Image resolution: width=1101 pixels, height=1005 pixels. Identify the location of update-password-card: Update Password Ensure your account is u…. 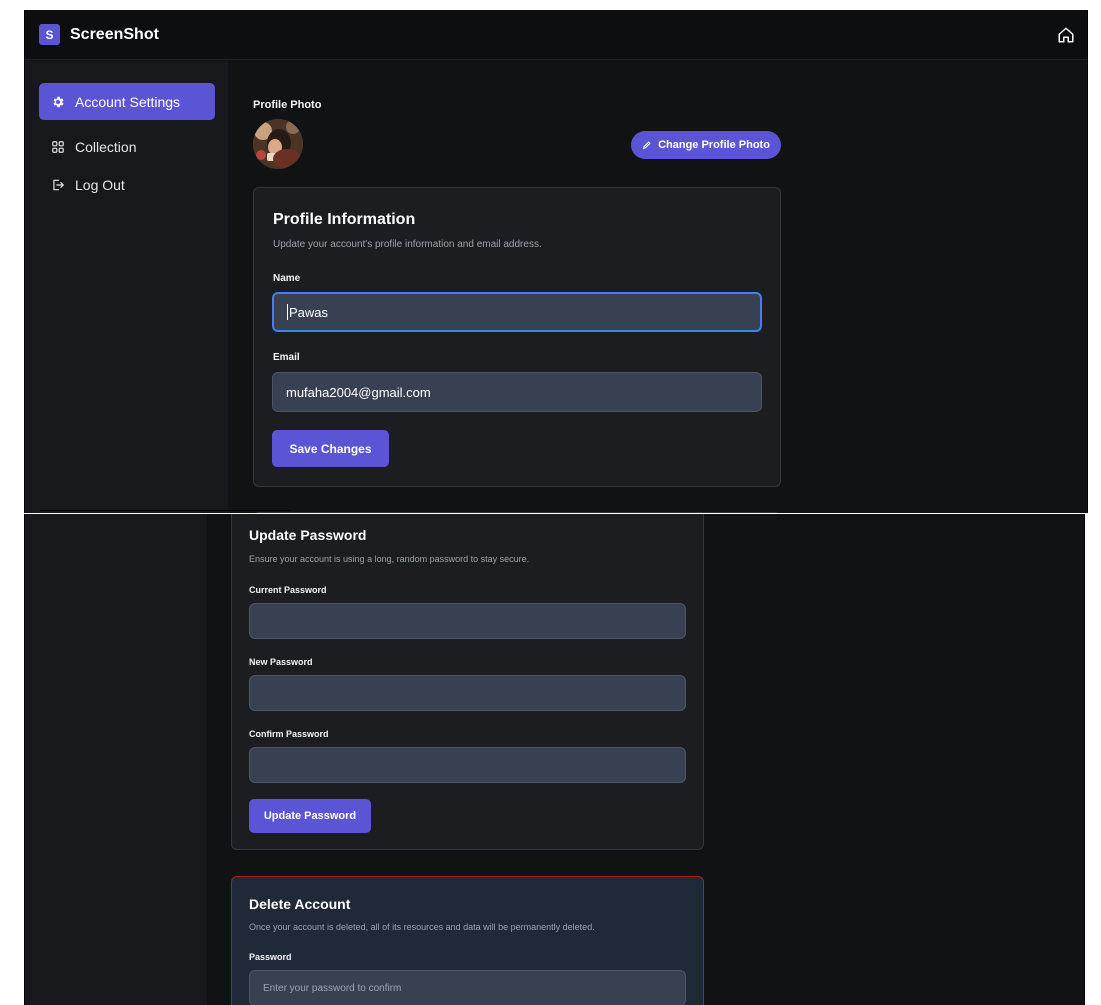
(467, 682).